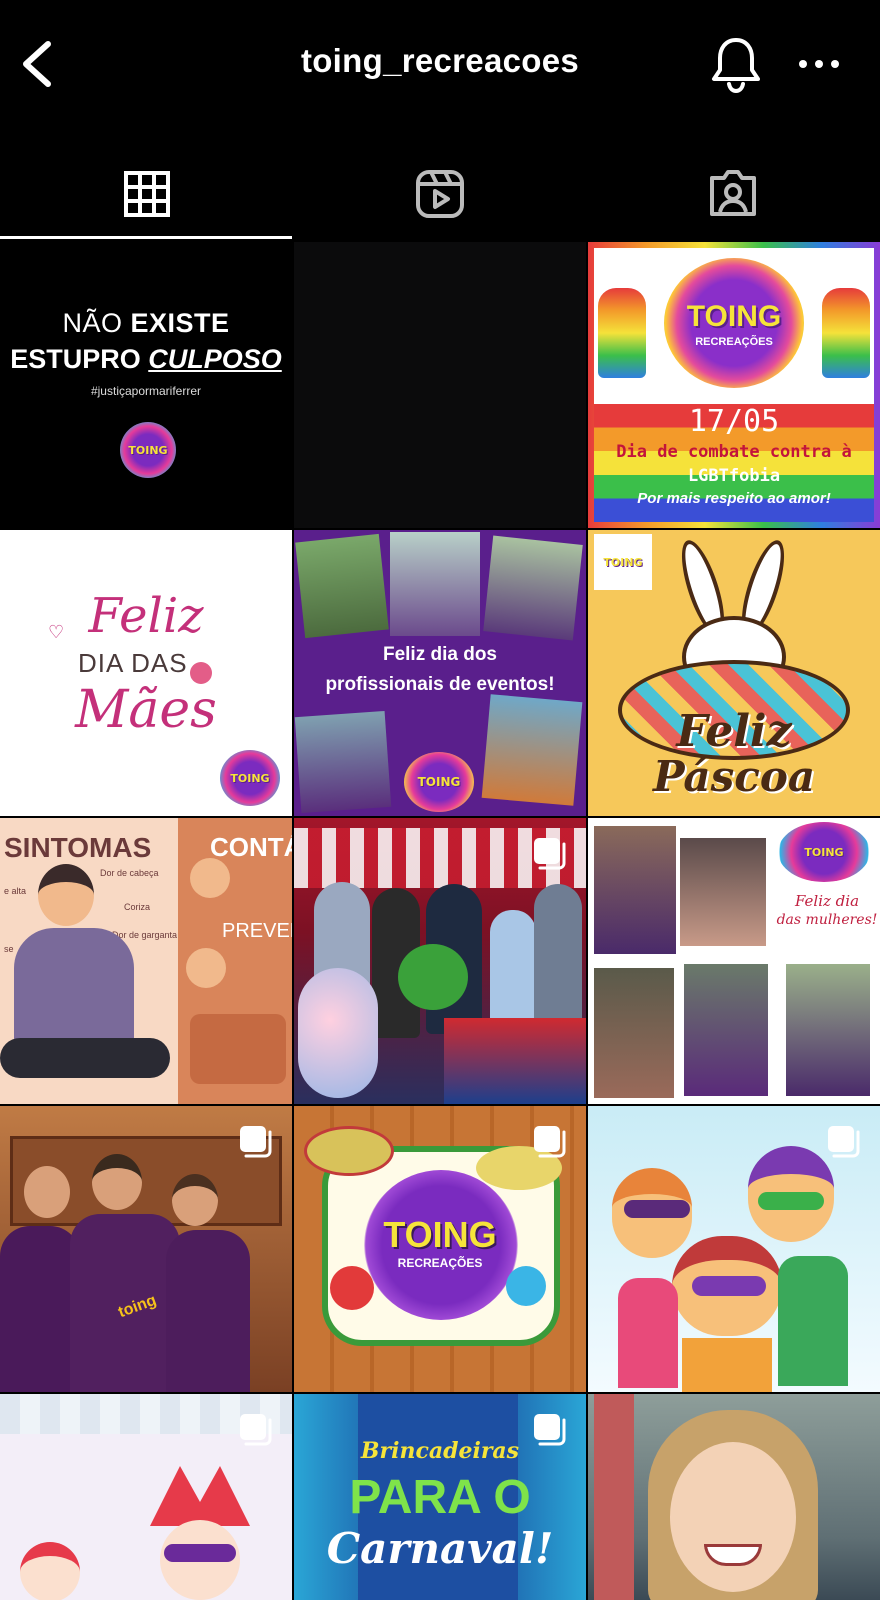  What do you see at coordinates (251, 847) in the screenshot?
I see `post-text: CONTÁ` at bounding box center [251, 847].